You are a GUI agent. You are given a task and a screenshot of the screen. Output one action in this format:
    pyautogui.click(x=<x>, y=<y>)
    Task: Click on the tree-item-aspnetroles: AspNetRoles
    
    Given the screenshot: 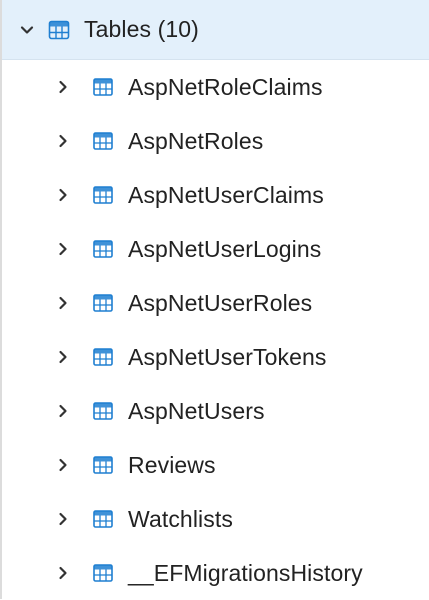 What is the action you would take?
    pyautogui.click(x=215, y=141)
    